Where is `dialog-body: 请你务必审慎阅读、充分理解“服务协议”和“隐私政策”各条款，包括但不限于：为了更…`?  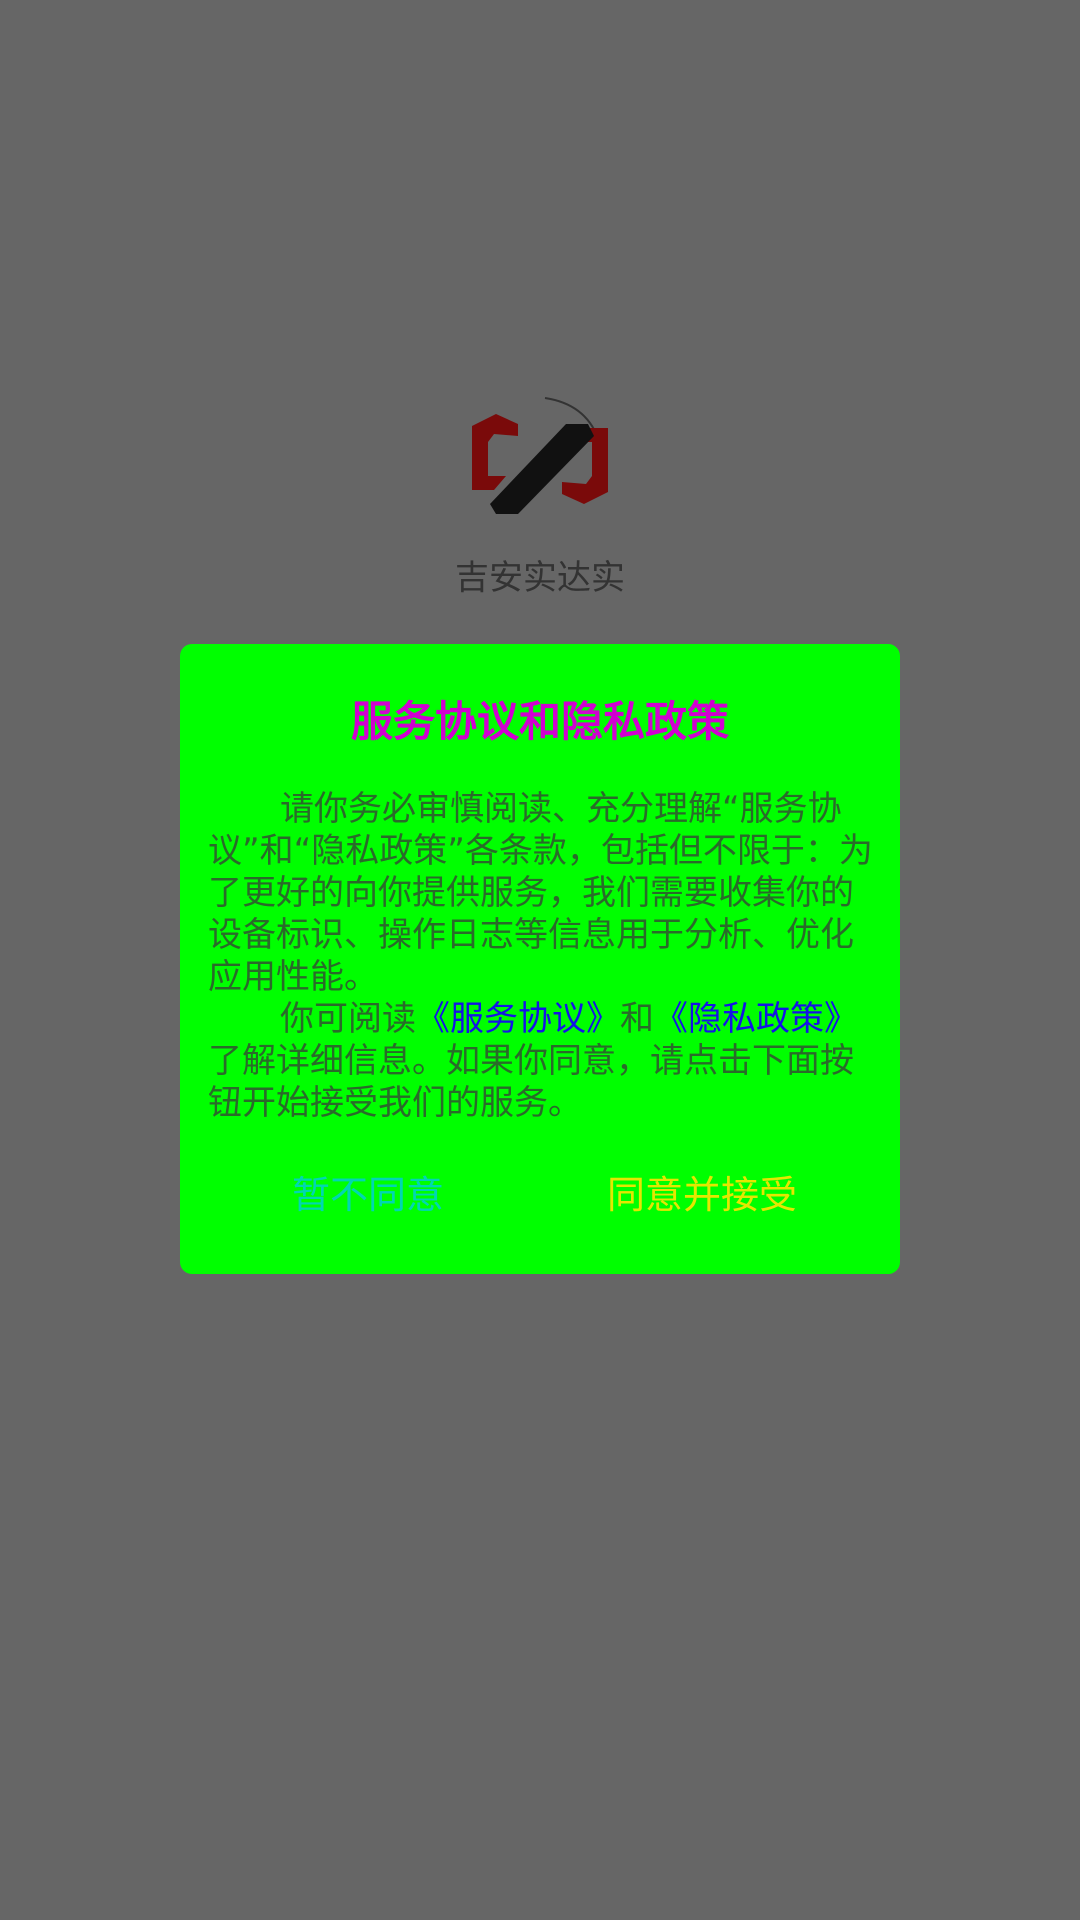 dialog-body: 请你务必审慎阅读、充分理解“服务协议”和“隐私政策”各条款，包括但不限于：为了更… is located at coordinates (543, 956).